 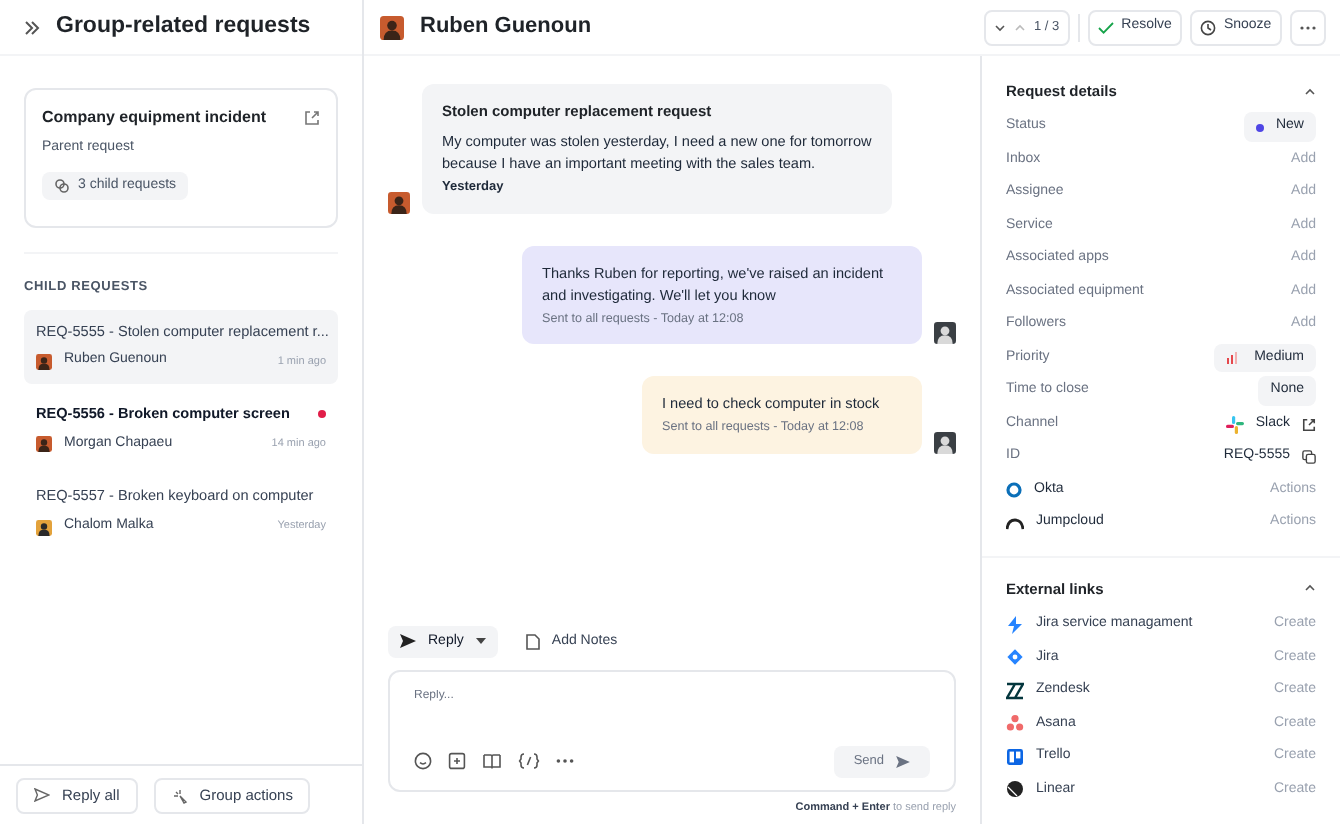 I want to click on parent-request-title: Company equipment incident, so click(x=154, y=118).